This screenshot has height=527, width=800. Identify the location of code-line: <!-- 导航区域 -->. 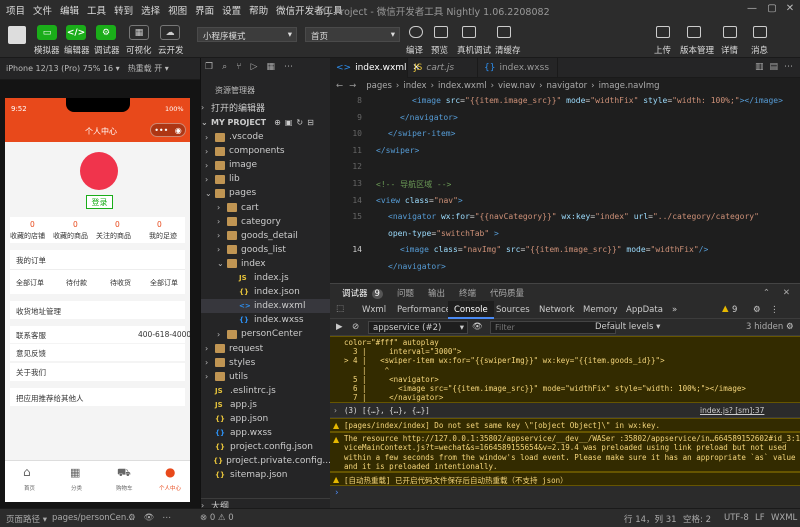
(413, 184).